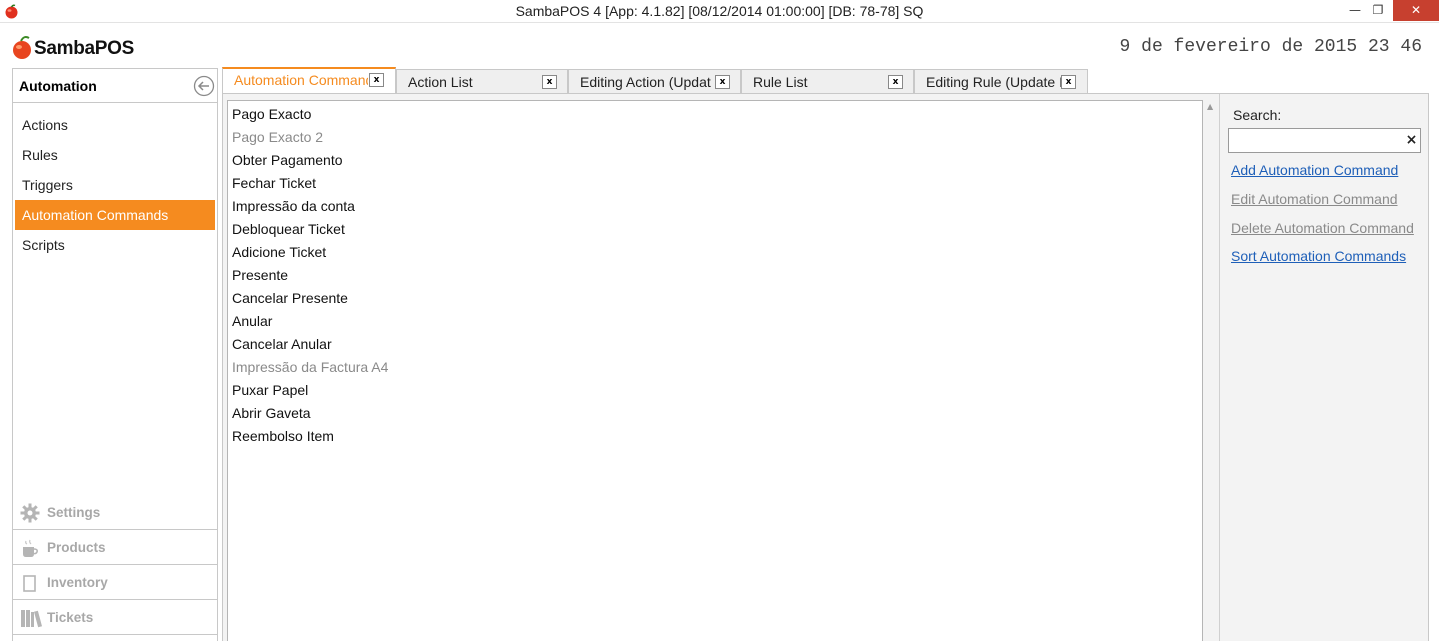 The width and height of the screenshot is (1439, 641). Describe the element at coordinates (1378, 10) in the screenshot. I see `restore-button: ❐` at that location.